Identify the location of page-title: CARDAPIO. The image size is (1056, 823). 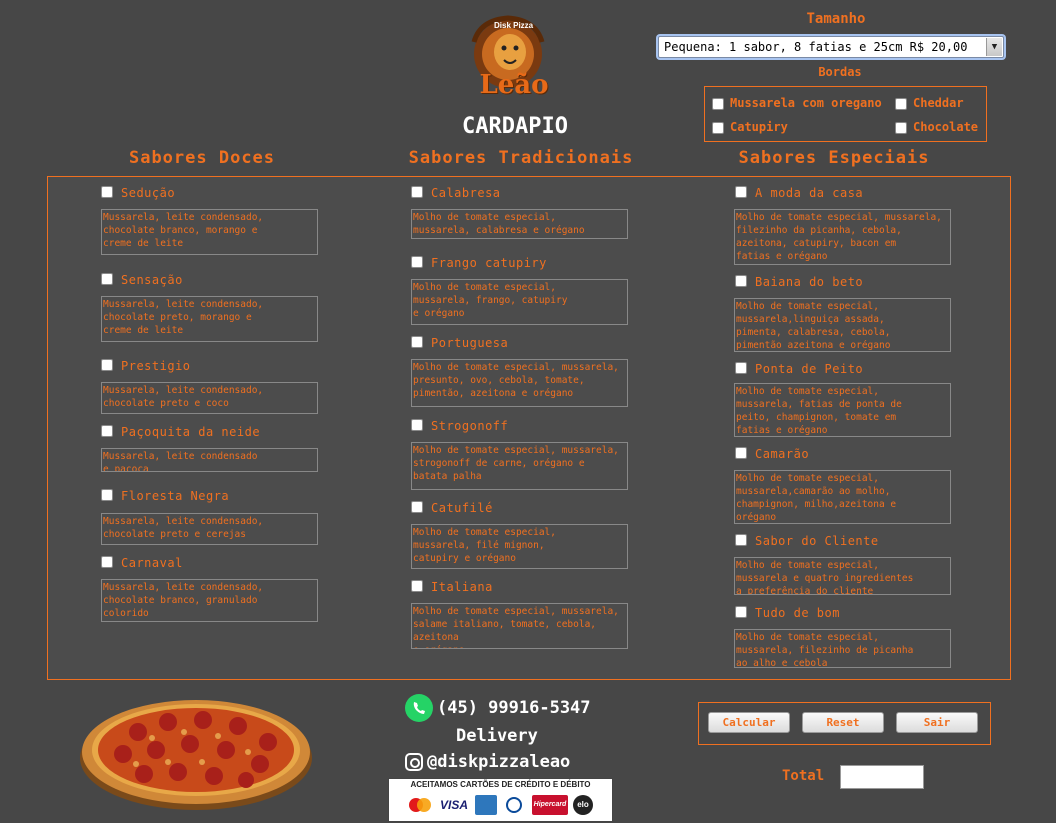
(515, 126).